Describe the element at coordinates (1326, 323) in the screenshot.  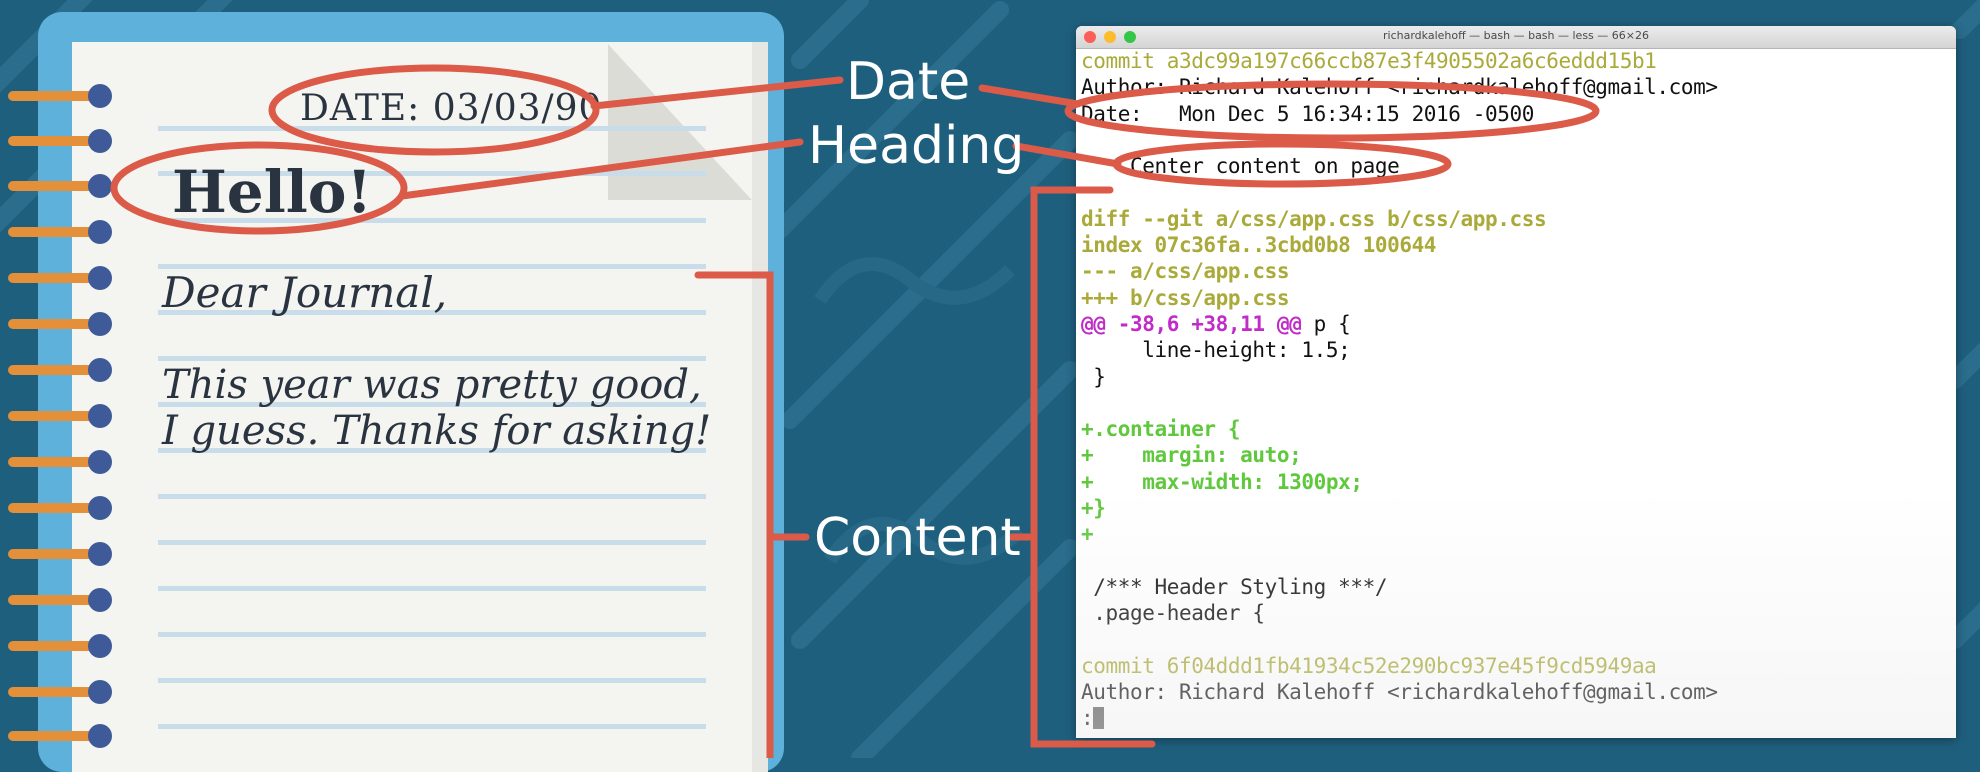
I see `terminal-line-tail: p {` at that location.